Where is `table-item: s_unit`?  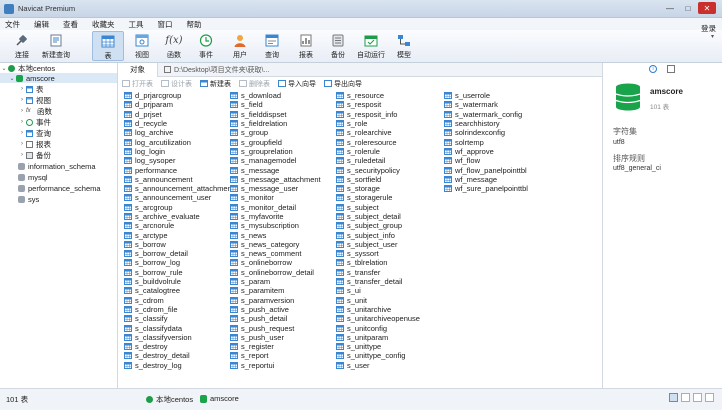
table-item: s_unit is located at coordinates (378, 300).